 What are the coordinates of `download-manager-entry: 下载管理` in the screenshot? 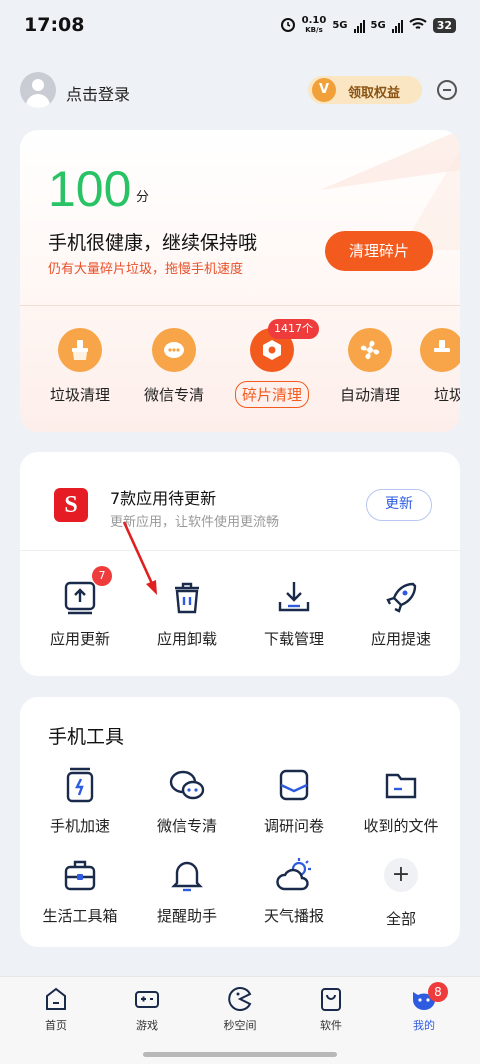 It's located at (294, 613).